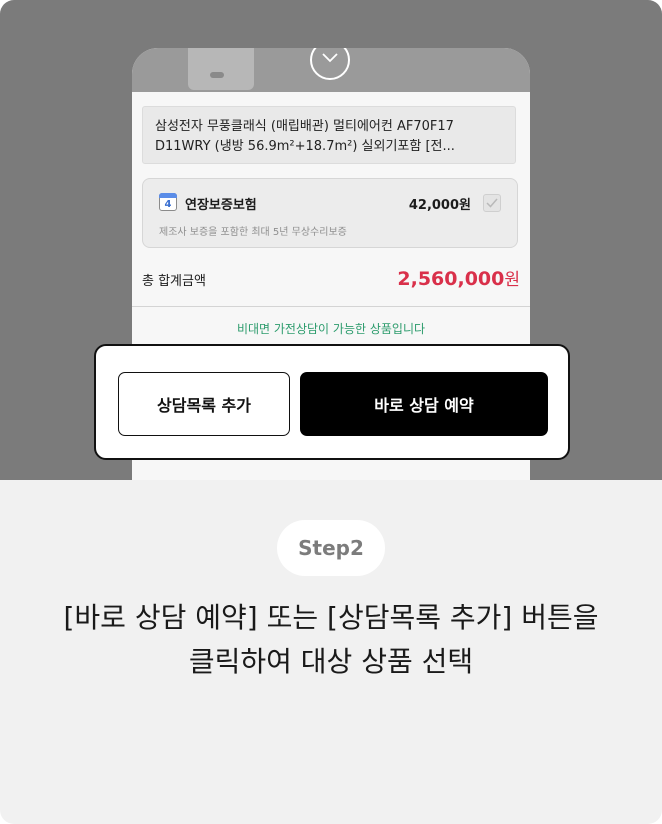  Describe the element at coordinates (217, 75) in the screenshot. I see `product-image-detail` at that location.